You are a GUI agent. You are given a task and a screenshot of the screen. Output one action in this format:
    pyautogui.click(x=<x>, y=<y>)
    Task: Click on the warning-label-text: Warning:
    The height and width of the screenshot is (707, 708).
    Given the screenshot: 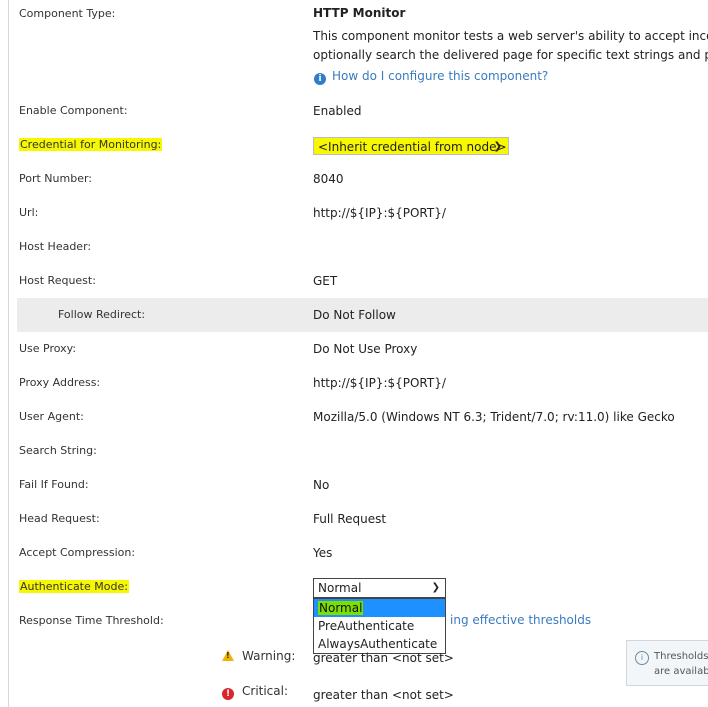 What is the action you would take?
    pyautogui.click(x=269, y=656)
    